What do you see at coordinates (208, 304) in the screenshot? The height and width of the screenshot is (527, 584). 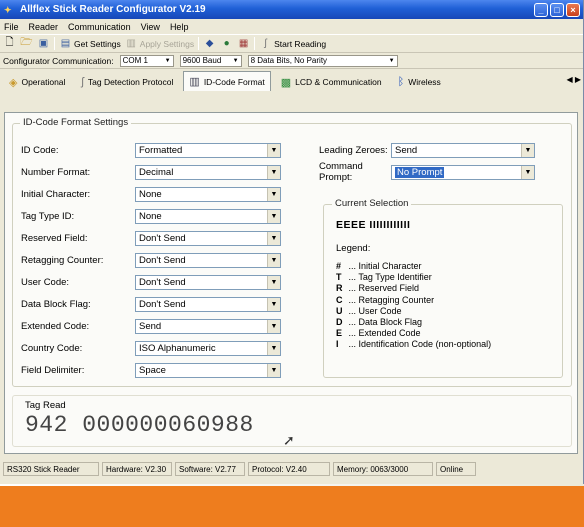 I see `data-block-flag-select: Don't Send ▼` at bounding box center [208, 304].